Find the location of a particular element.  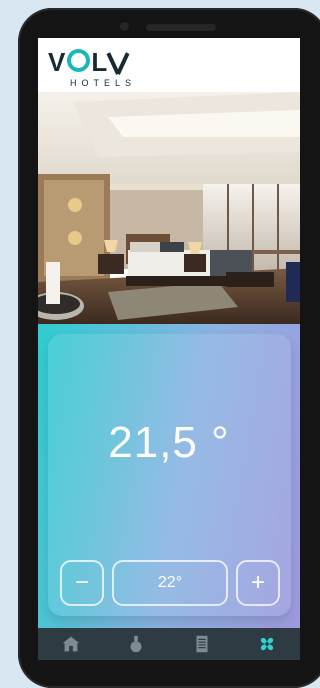

decrease-temp-button: − is located at coordinates (82, 583).